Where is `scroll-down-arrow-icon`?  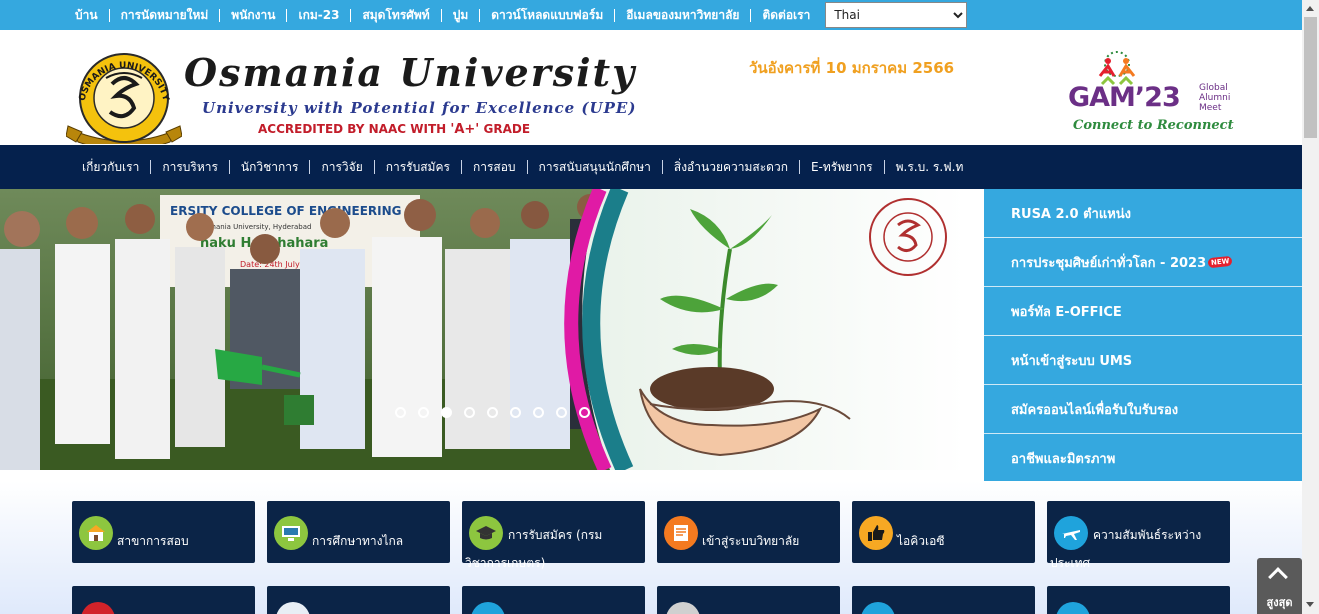
scroll-down-arrow-icon is located at coordinates (1310, 604).